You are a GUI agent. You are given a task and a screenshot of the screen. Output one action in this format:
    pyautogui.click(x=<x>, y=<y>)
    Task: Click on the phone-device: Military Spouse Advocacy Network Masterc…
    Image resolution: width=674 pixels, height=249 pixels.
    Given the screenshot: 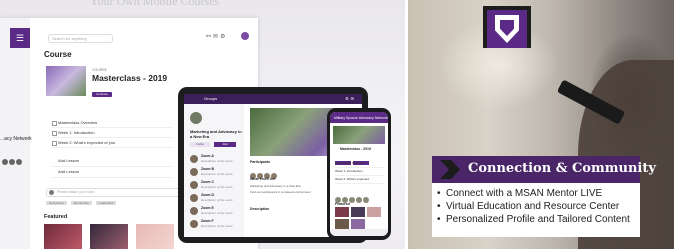 What is the action you would take?
    pyautogui.click(x=359, y=174)
    